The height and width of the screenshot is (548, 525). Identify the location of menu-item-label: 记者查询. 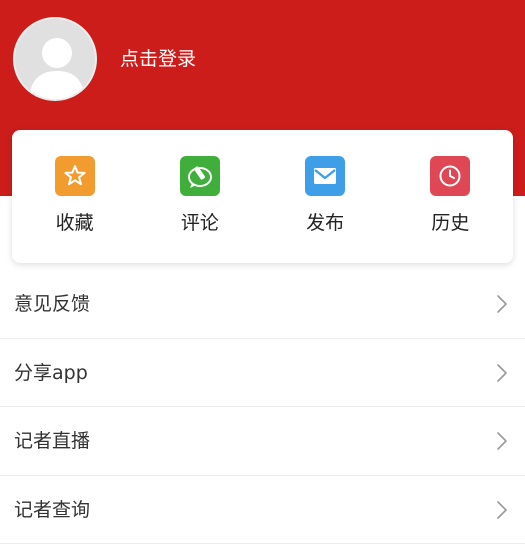
(52, 509).